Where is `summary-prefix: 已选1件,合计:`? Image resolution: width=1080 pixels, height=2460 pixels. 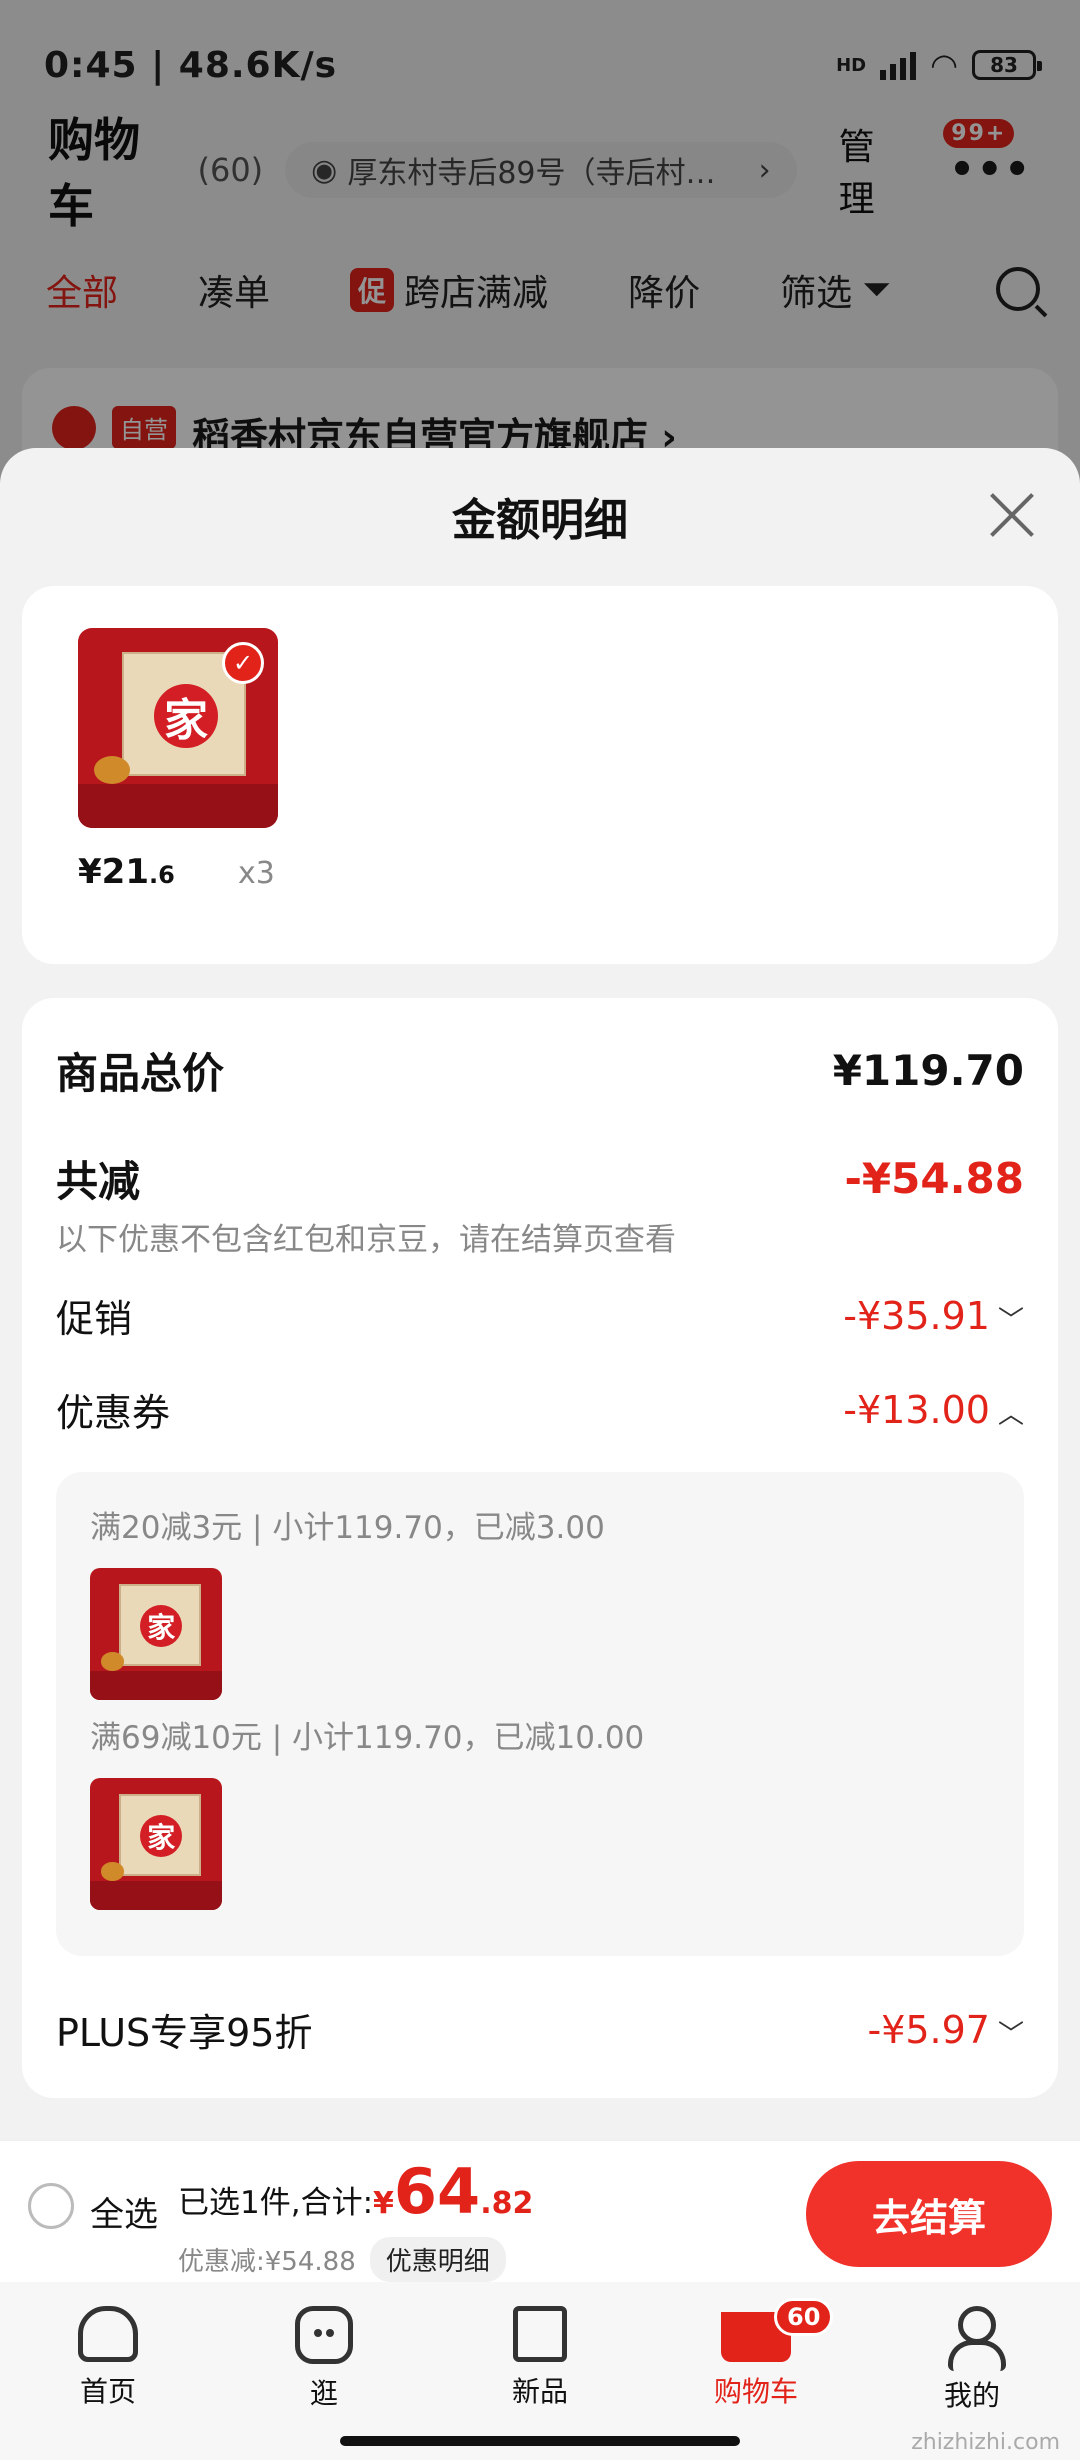
summary-prefix: 已选1件,合计: is located at coordinates (276, 2203).